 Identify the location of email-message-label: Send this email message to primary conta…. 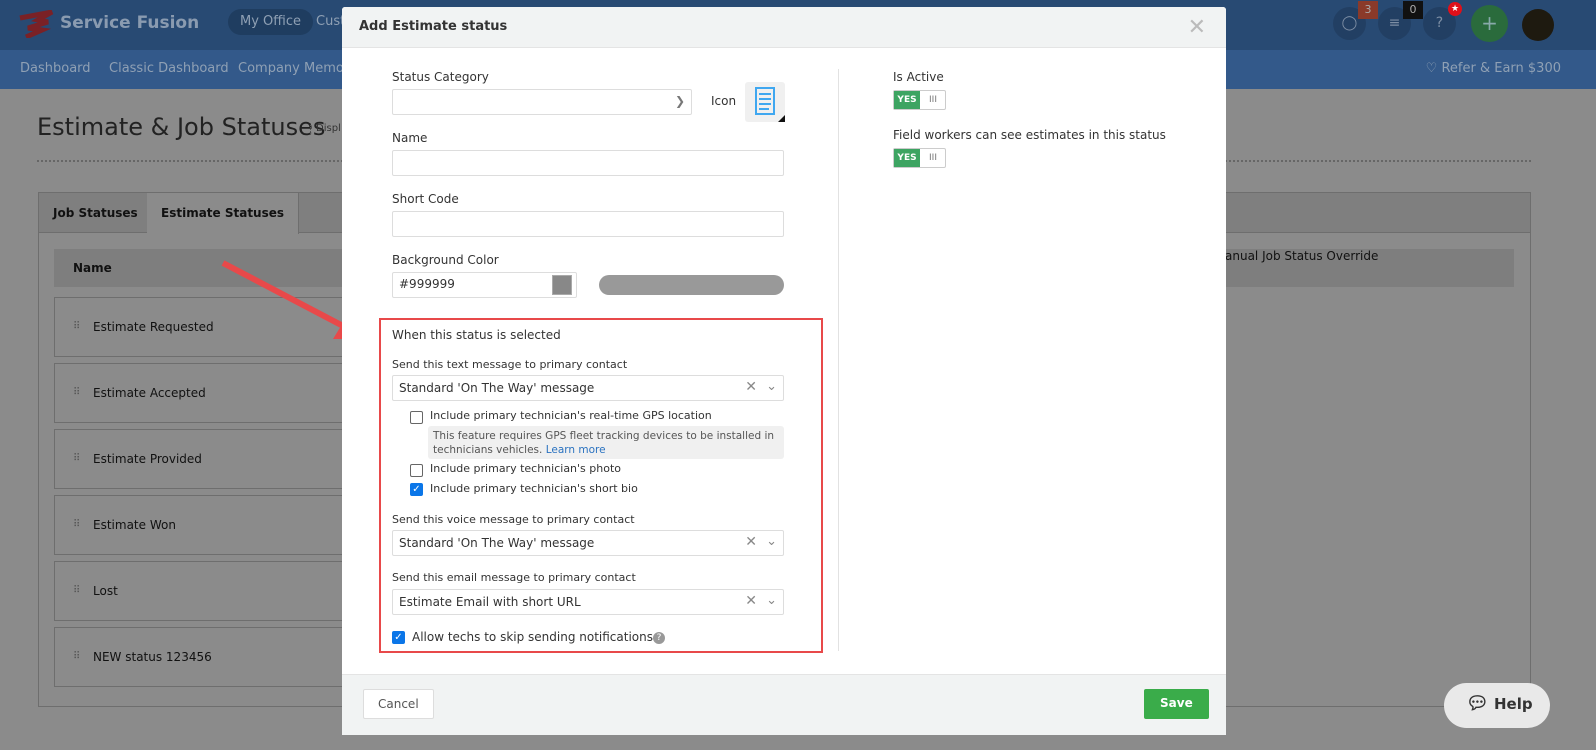
(514, 577).